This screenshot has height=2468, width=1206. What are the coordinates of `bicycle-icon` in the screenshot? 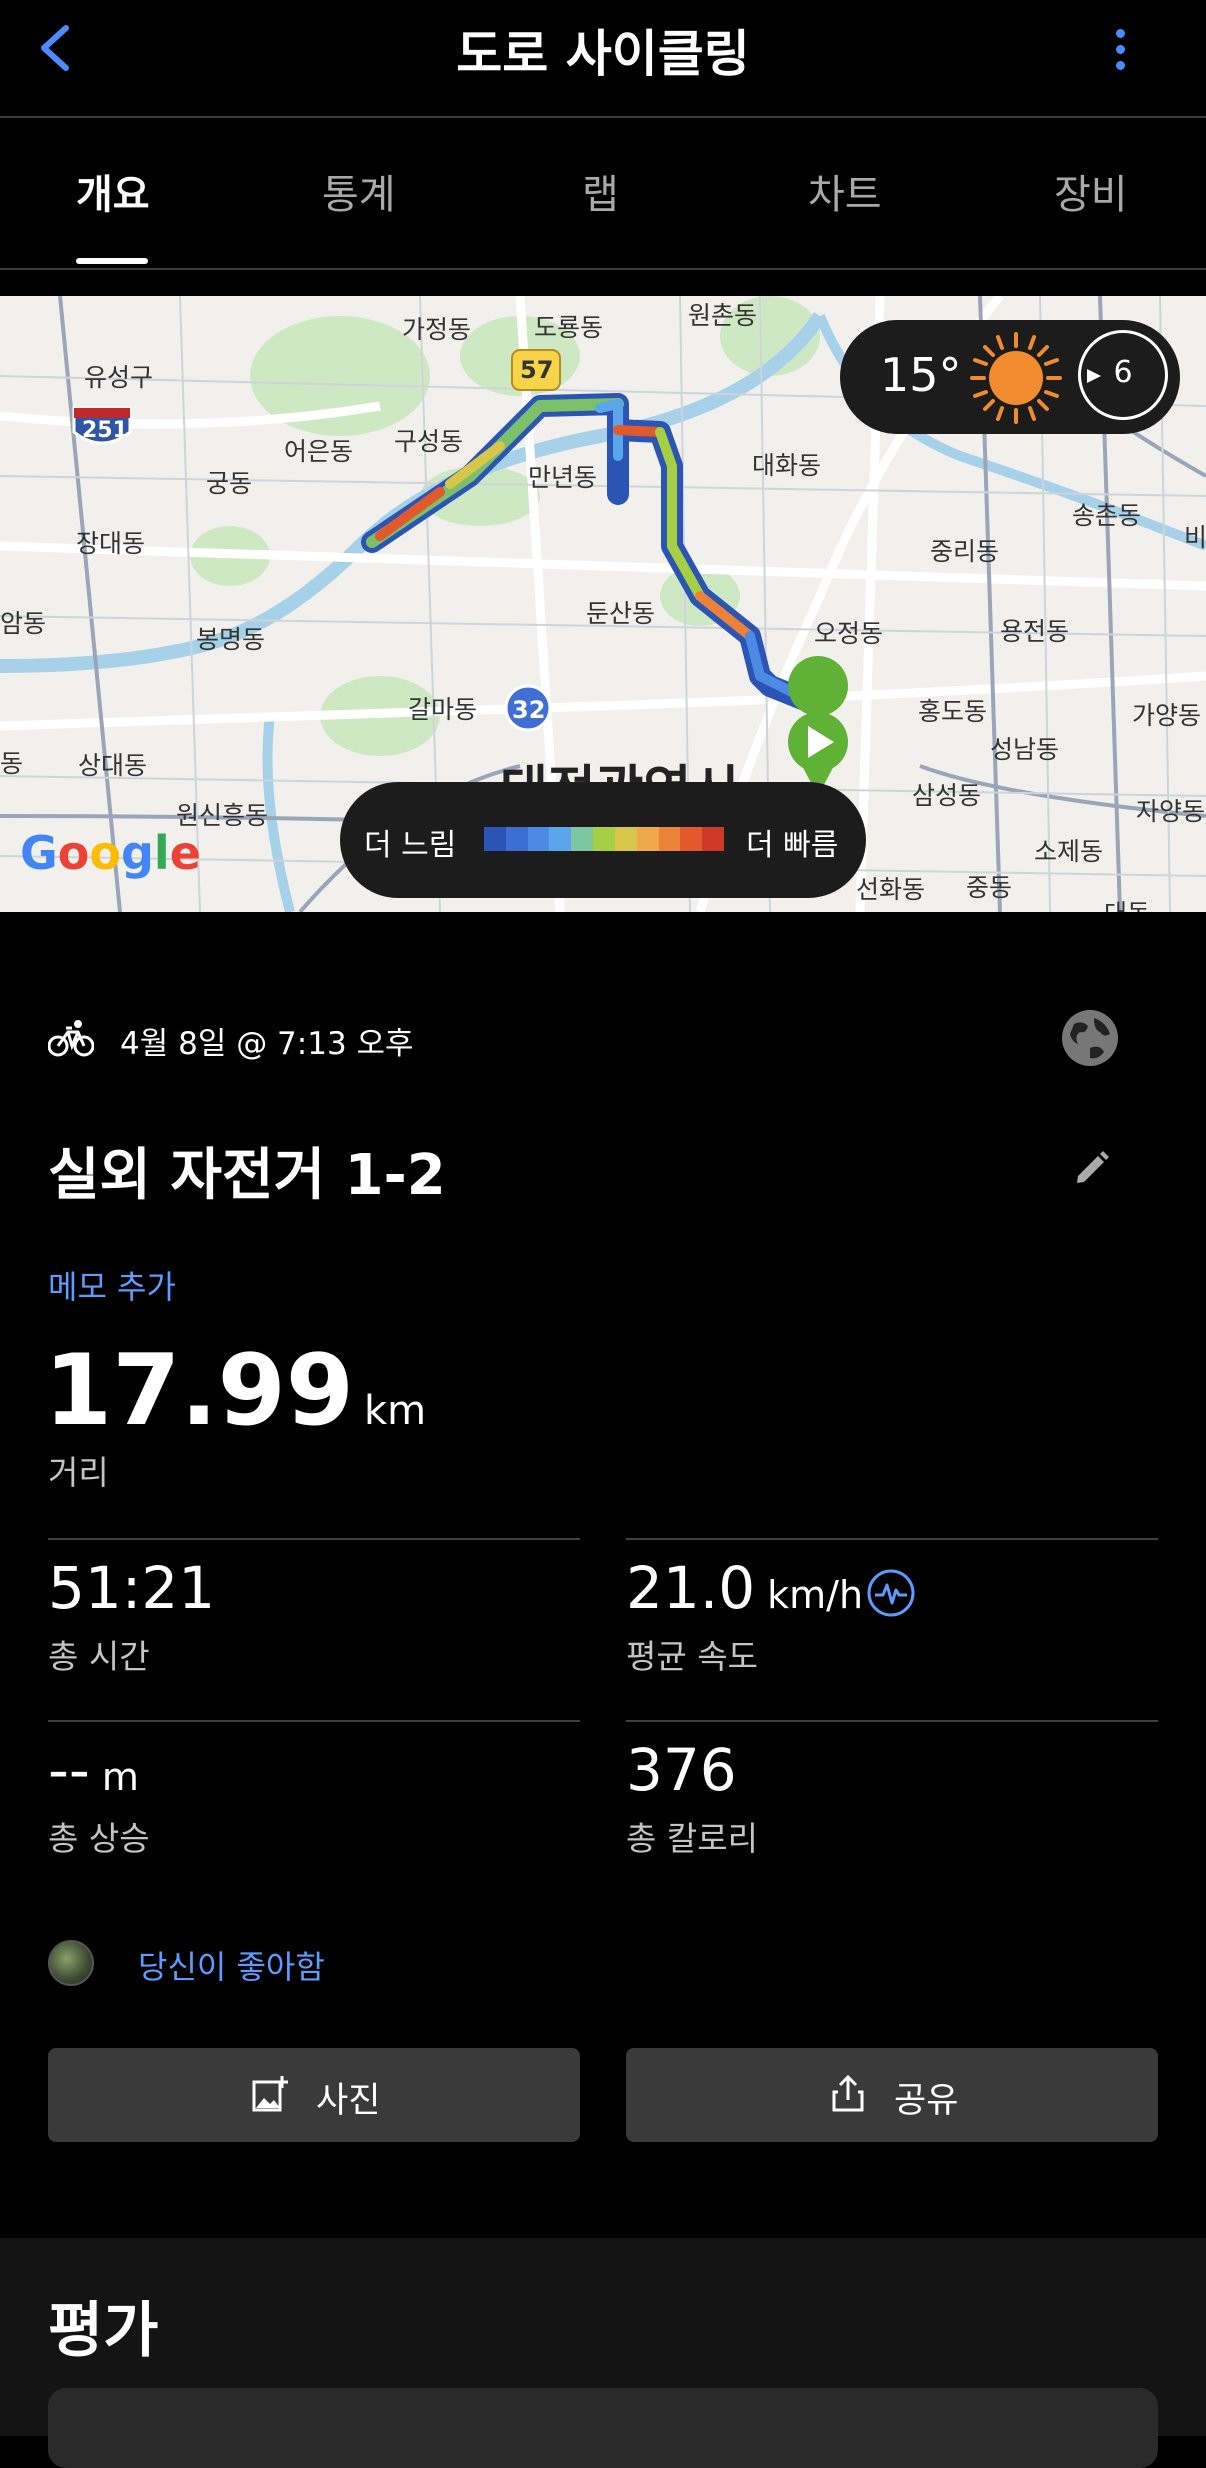 It's located at (71, 1038).